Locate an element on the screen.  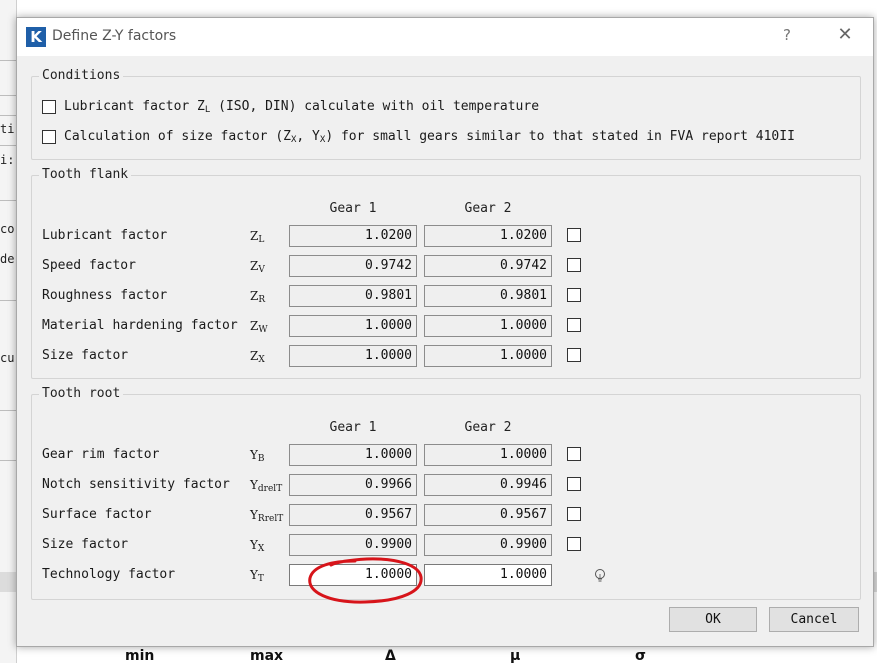
close-button: ✕ is located at coordinates (845, 37).